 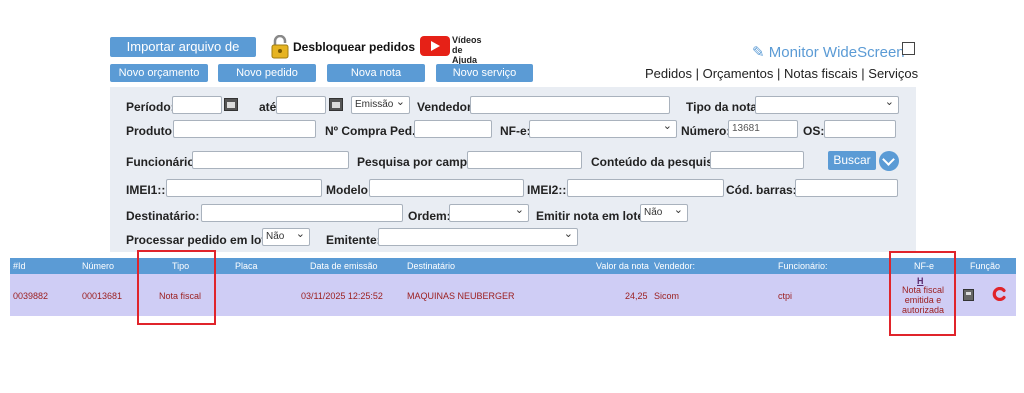 I want to click on seller-label: Vendedor:, so click(x=446, y=107).